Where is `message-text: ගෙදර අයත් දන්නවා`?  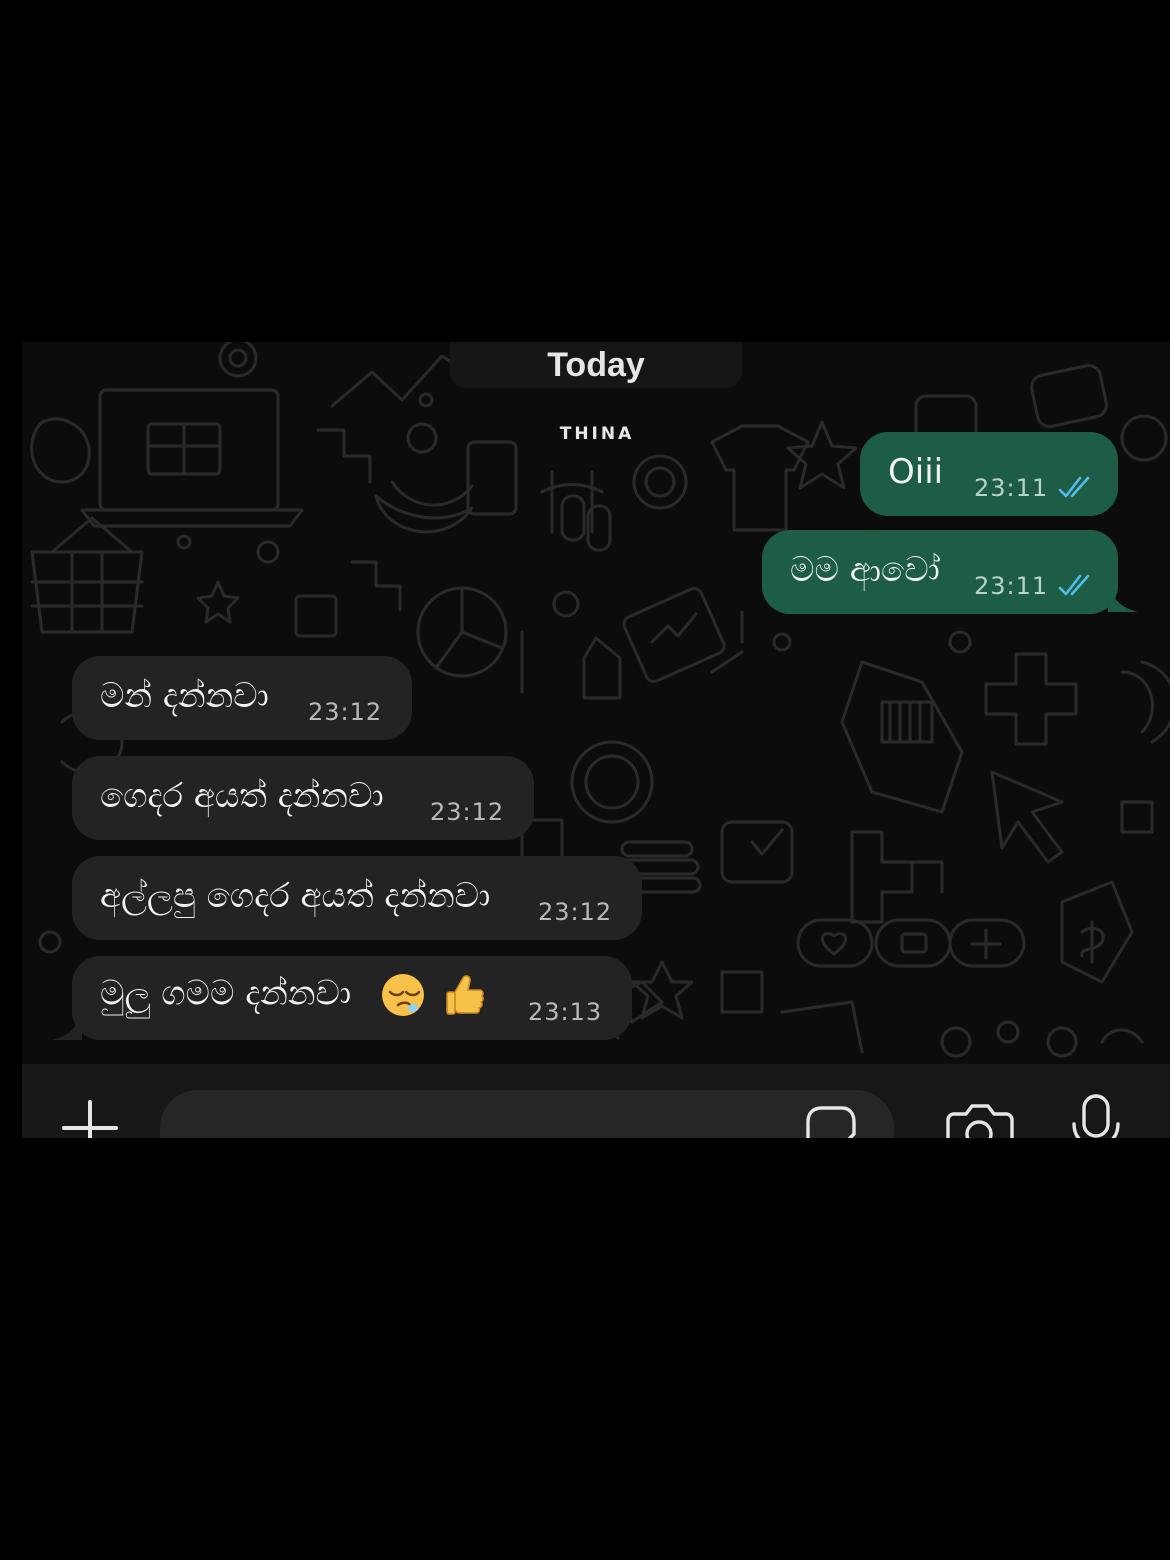 message-text: ගෙදර අයත් දන්නවා is located at coordinates (242, 796).